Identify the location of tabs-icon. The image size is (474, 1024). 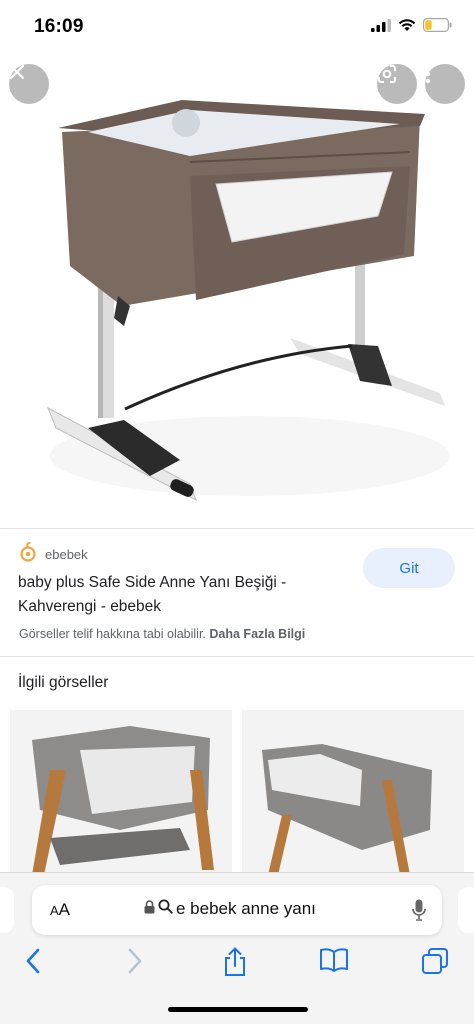
(435, 963).